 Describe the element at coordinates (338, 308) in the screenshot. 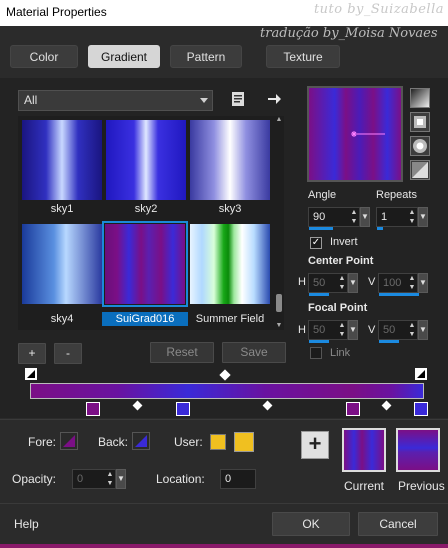

I see `focal-point-label: Focal Point` at that location.